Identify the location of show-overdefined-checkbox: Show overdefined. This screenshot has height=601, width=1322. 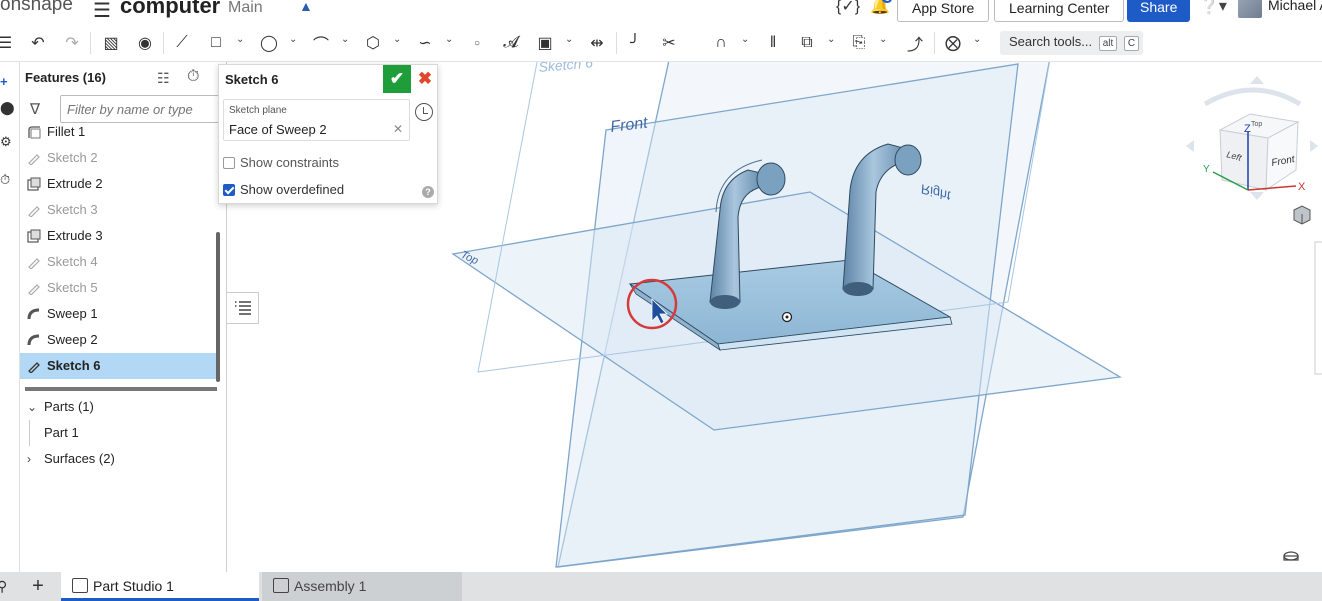
(283, 189).